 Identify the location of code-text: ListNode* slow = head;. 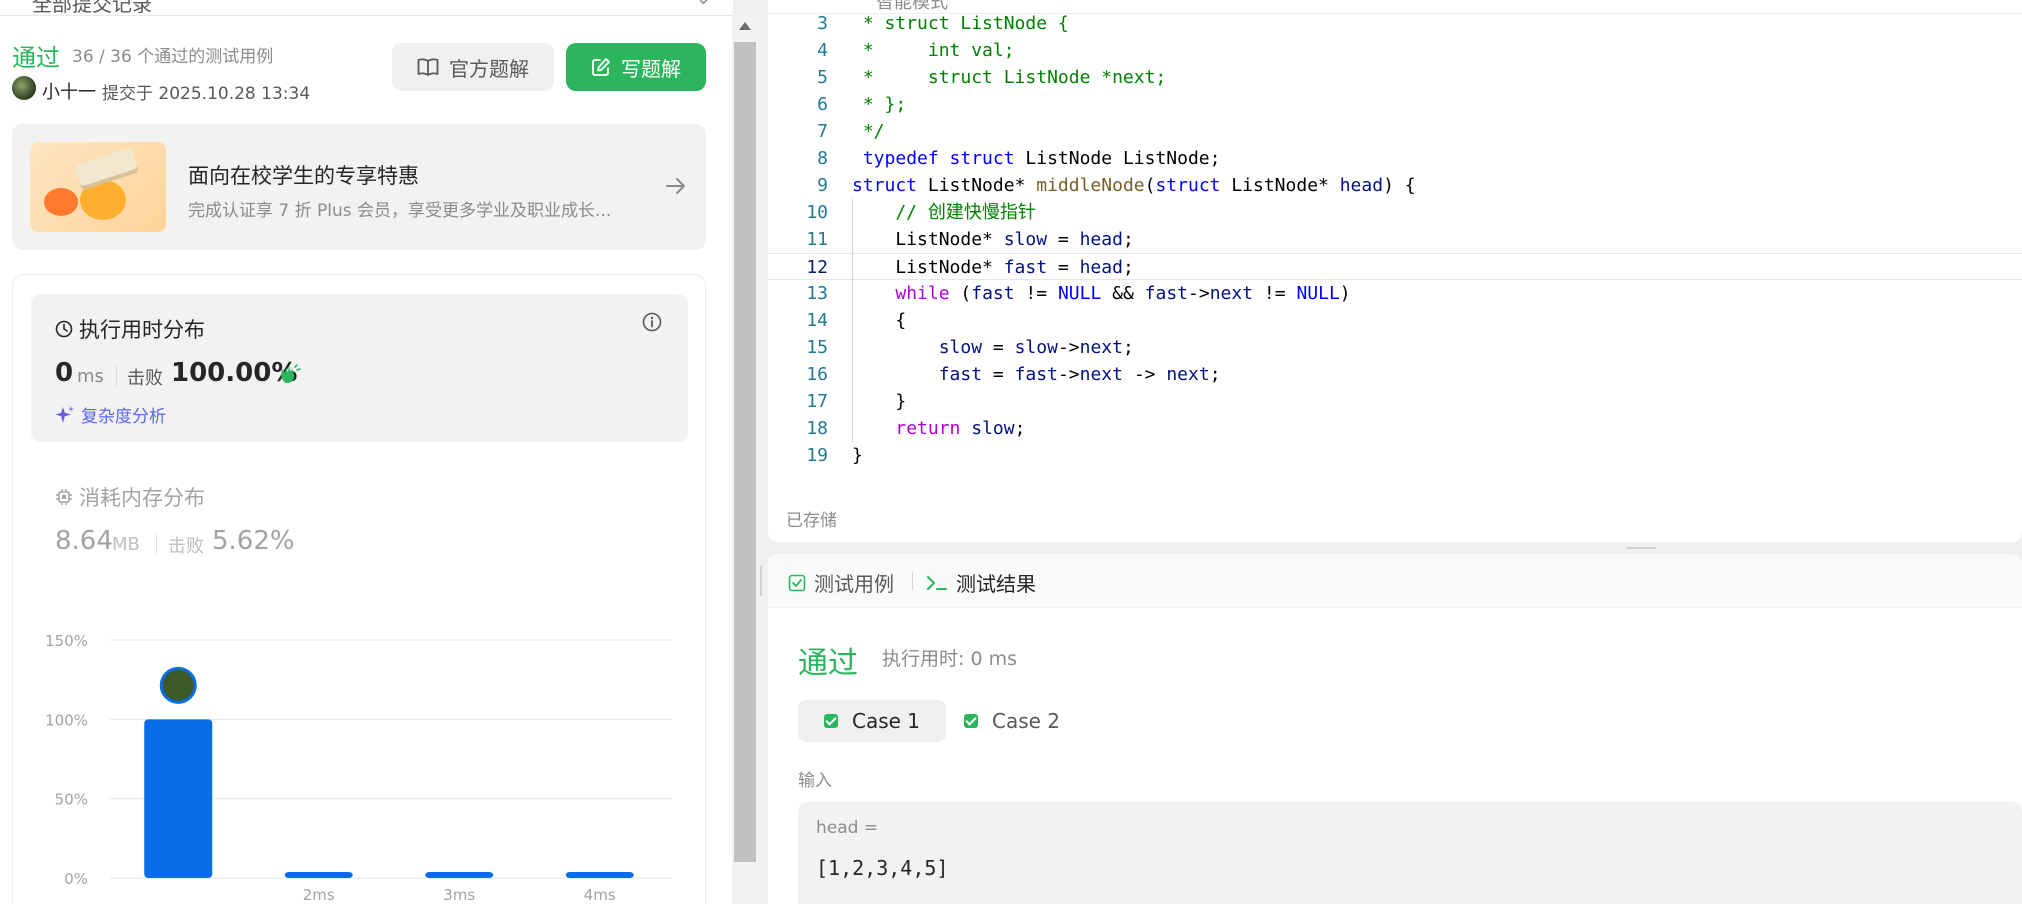
(993, 239).